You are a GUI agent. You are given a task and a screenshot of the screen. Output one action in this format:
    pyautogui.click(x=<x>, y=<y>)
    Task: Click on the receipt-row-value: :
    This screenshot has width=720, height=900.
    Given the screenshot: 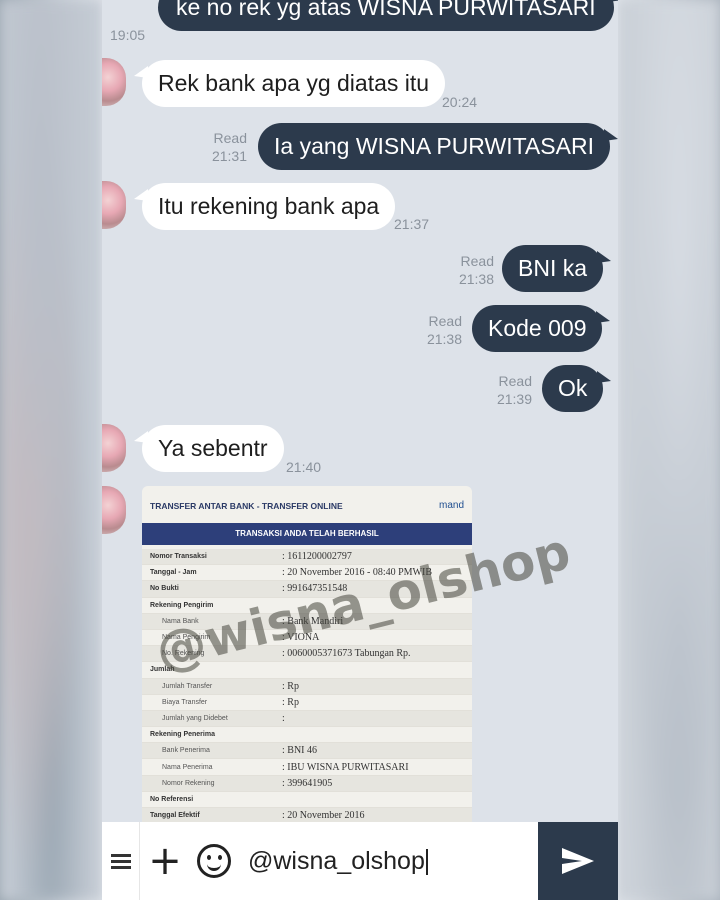 What is the action you would take?
    pyautogui.click(x=283, y=718)
    